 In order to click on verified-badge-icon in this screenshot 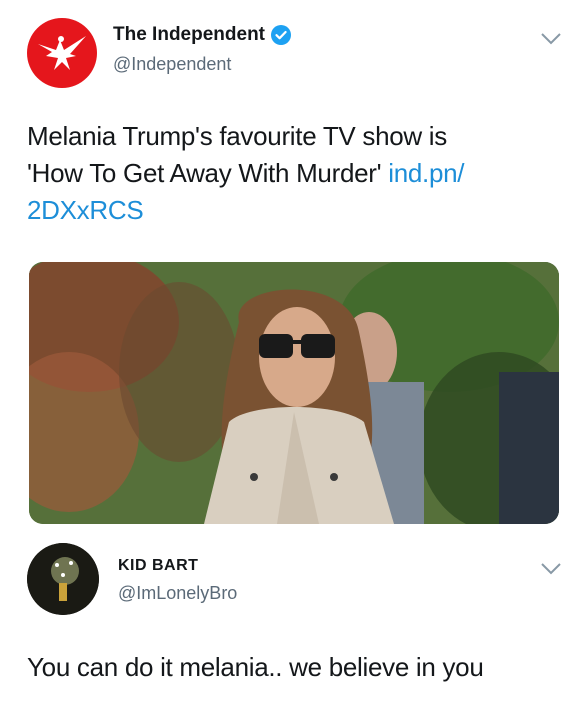, I will do `click(281, 35)`.